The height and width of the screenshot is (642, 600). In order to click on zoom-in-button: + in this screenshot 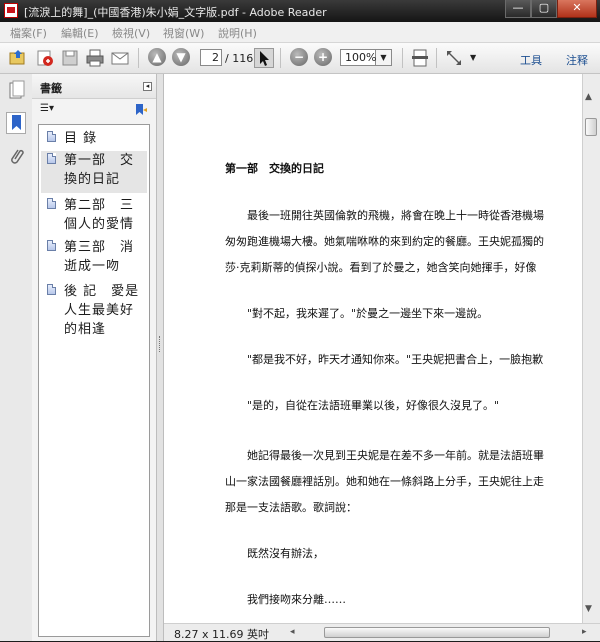, I will do `click(323, 57)`.